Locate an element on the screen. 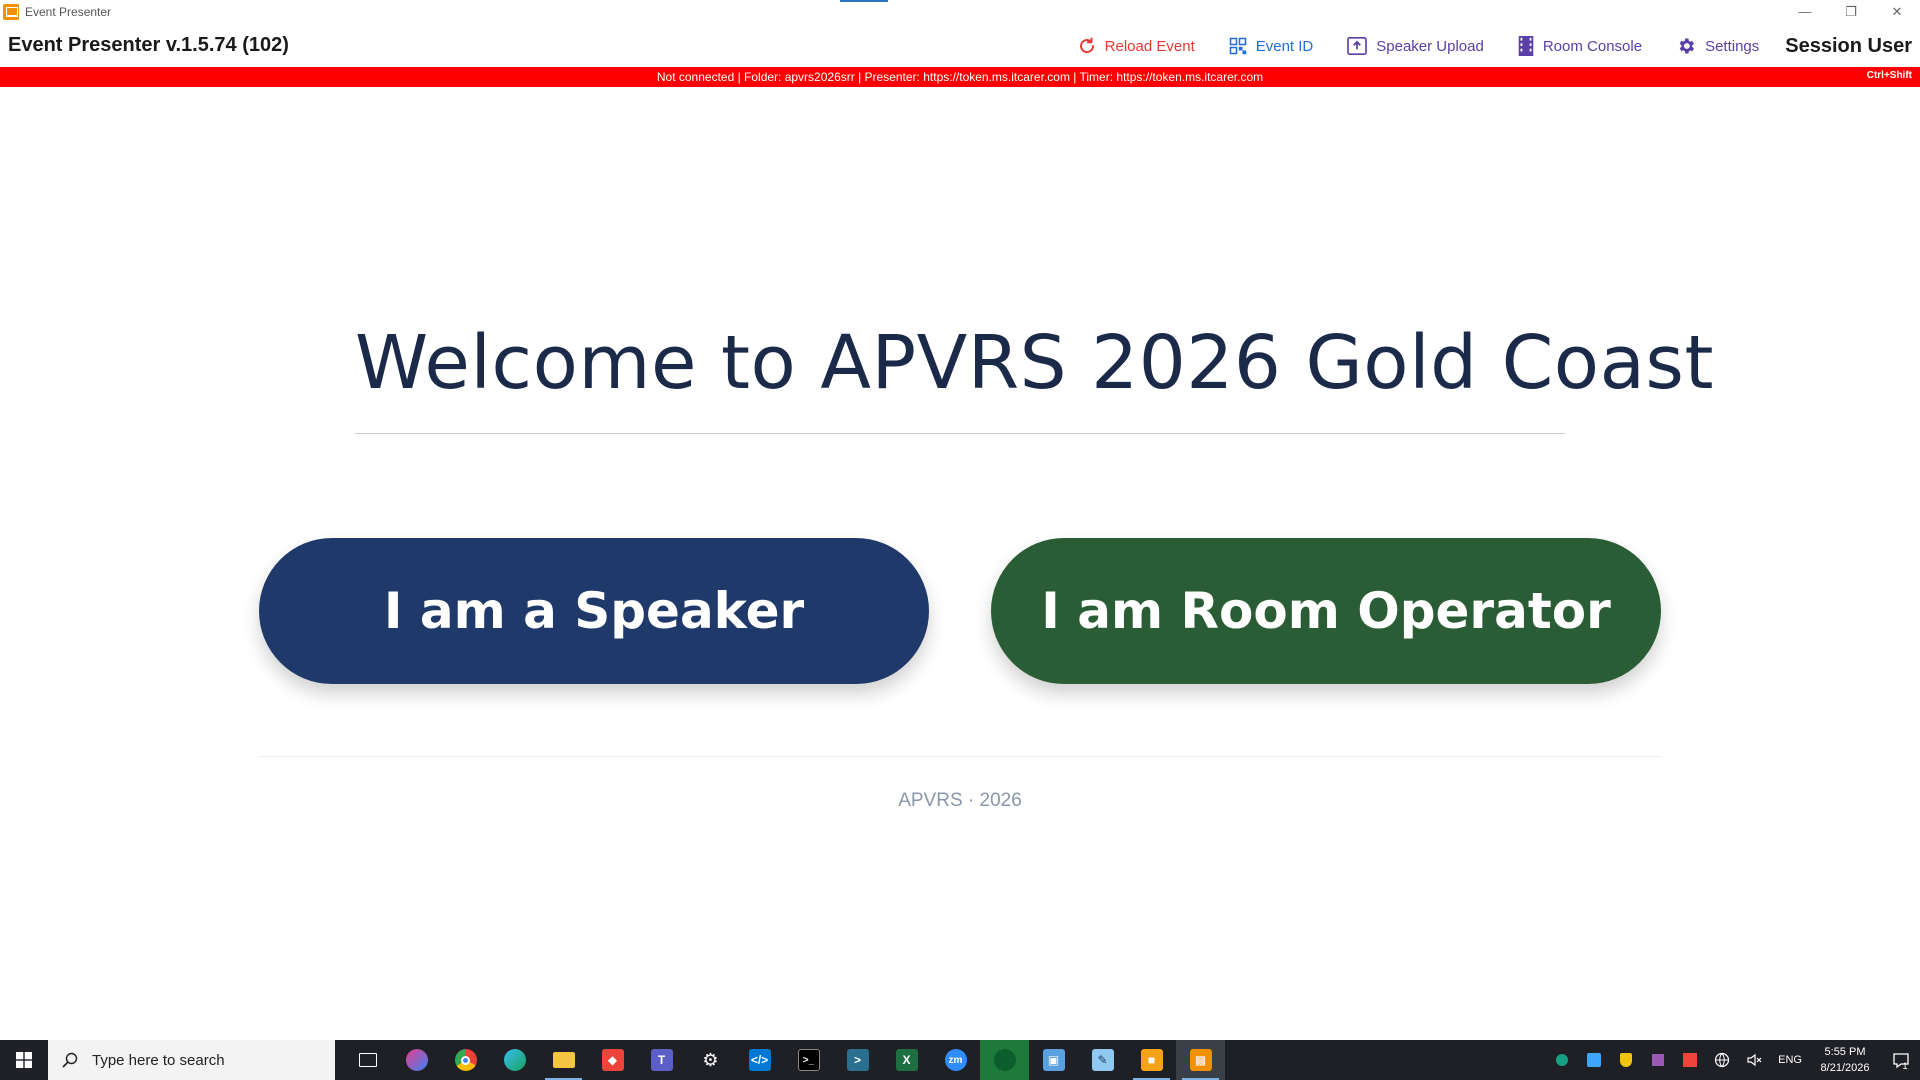 This screenshot has width=1920, height=1080. reload-event-button: Reload Event is located at coordinates (1136, 46).